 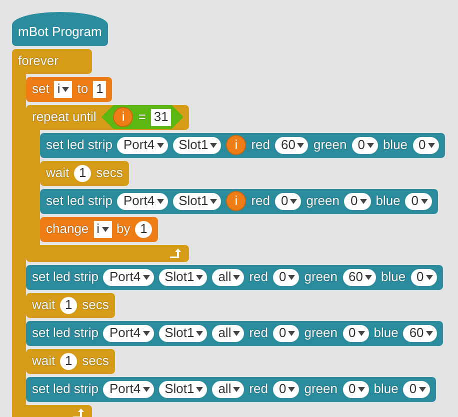 What do you see at coordinates (395, 145) in the screenshot?
I see `block-label: blue` at bounding box center [395, 145].